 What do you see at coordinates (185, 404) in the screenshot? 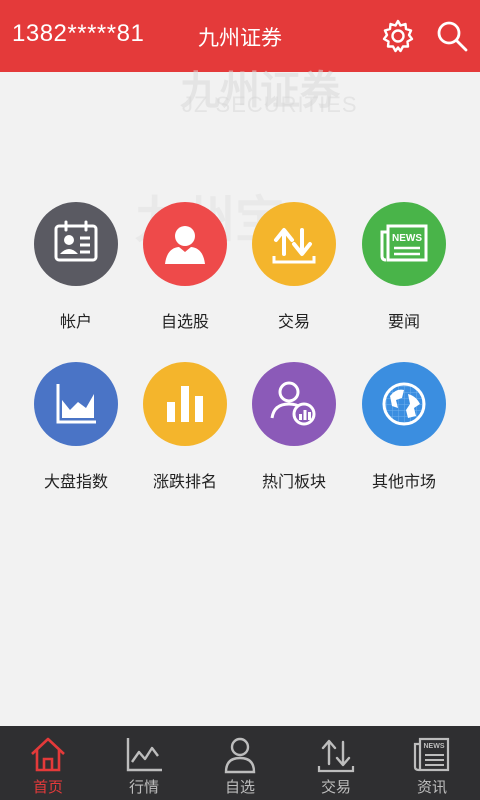
I see `bar-chart-icon` at bounding box center [185, 404].